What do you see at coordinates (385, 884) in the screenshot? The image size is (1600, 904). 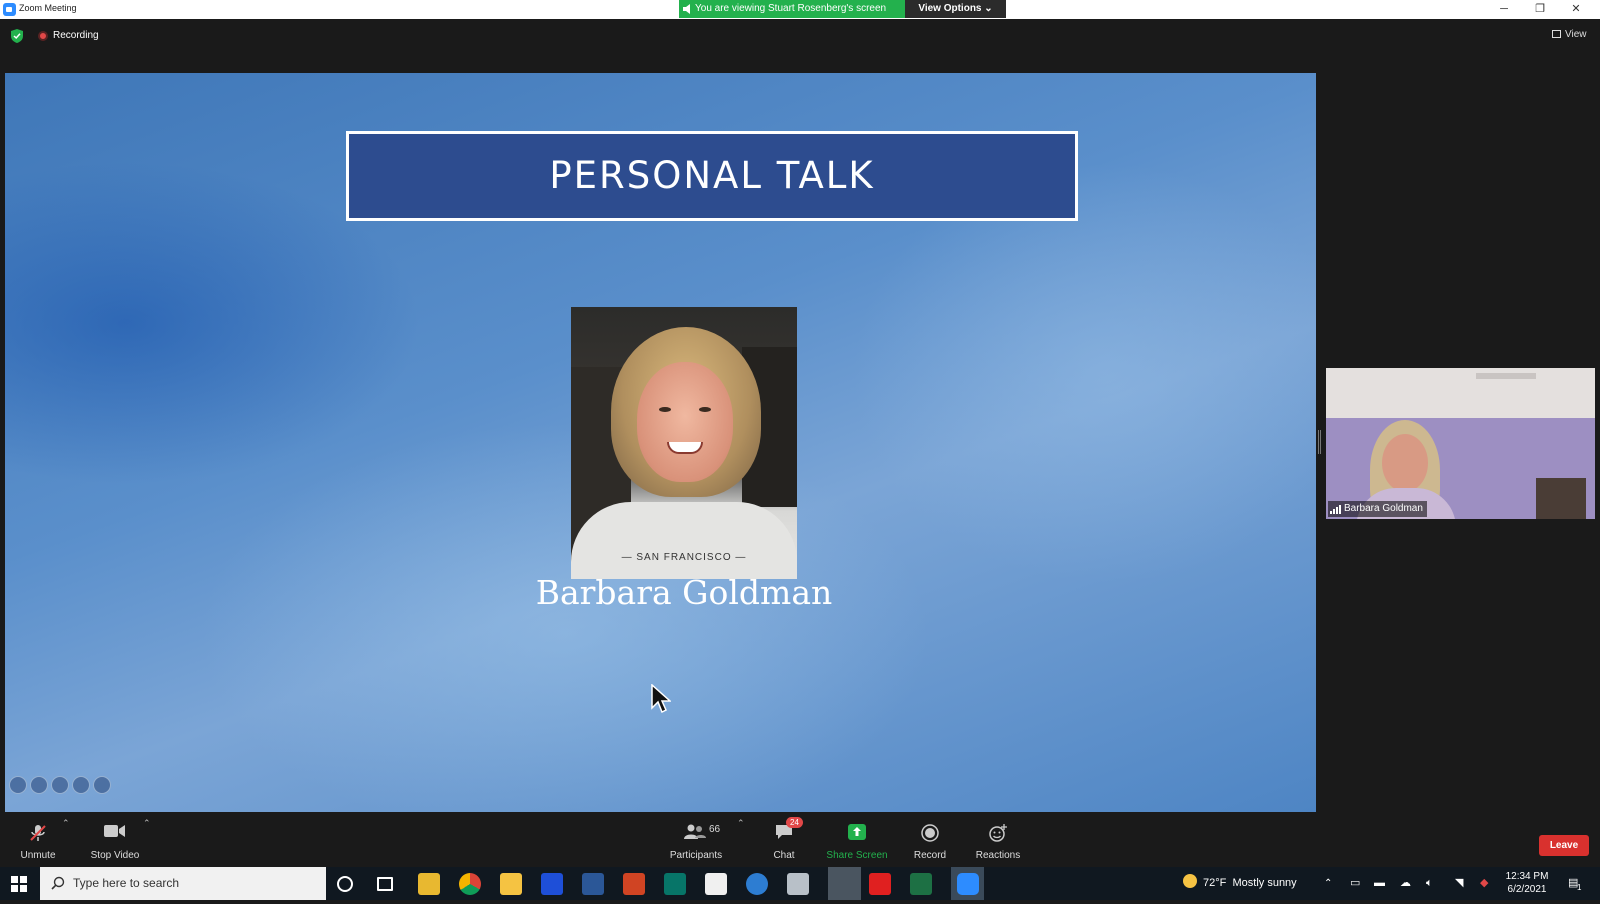 I see `task-view-icon` at bounding box center [385, 884].